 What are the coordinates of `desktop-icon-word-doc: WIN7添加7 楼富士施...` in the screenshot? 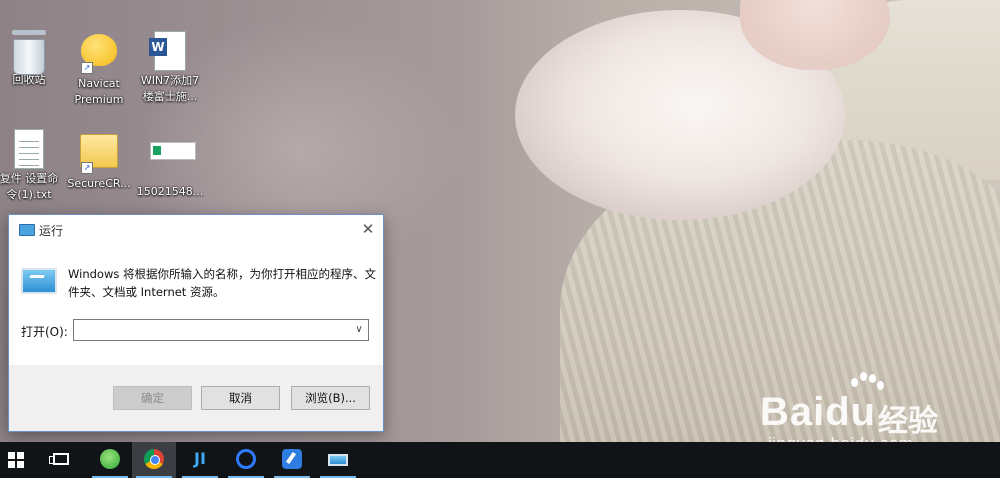 It's located at (170, 67).